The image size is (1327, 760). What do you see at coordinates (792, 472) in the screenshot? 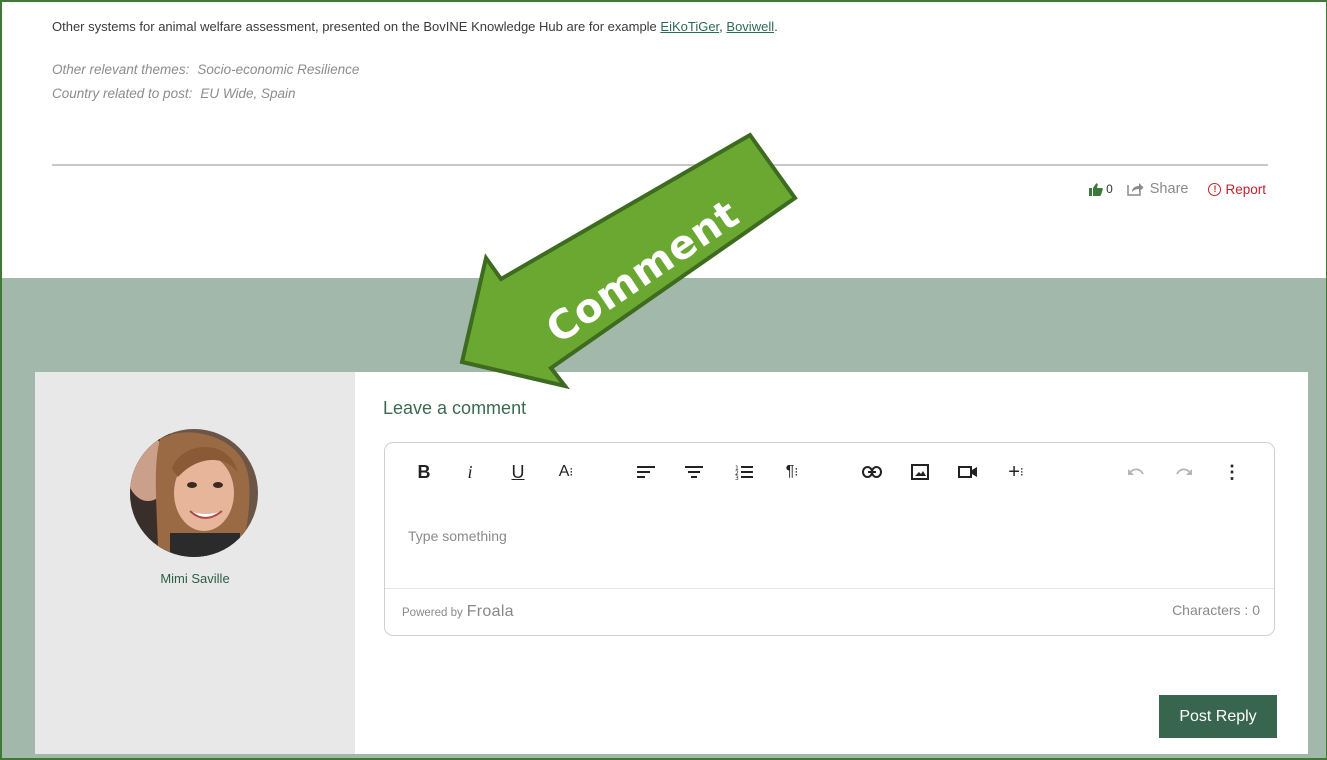
I see `paragraph-format-icon: ¶ ⁝` at bounding box center [792, 472].